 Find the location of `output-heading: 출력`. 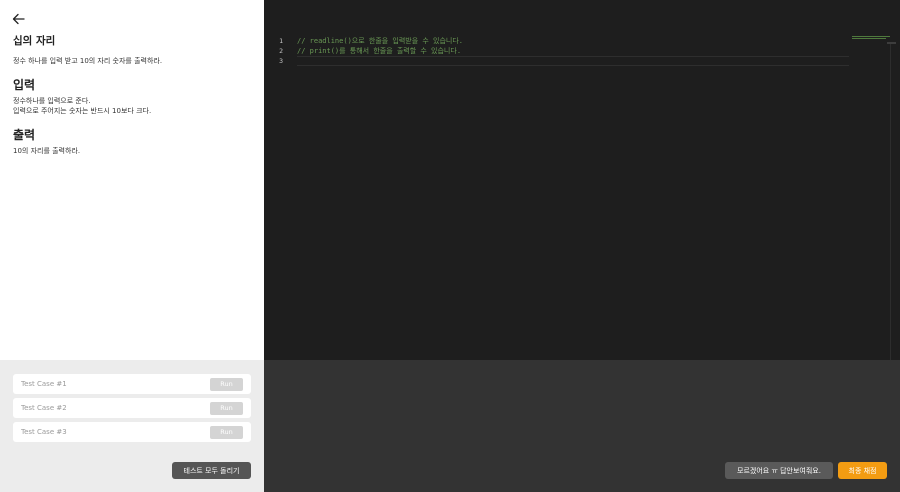

output-heading: 출력 is located at coordinates (24, 134).